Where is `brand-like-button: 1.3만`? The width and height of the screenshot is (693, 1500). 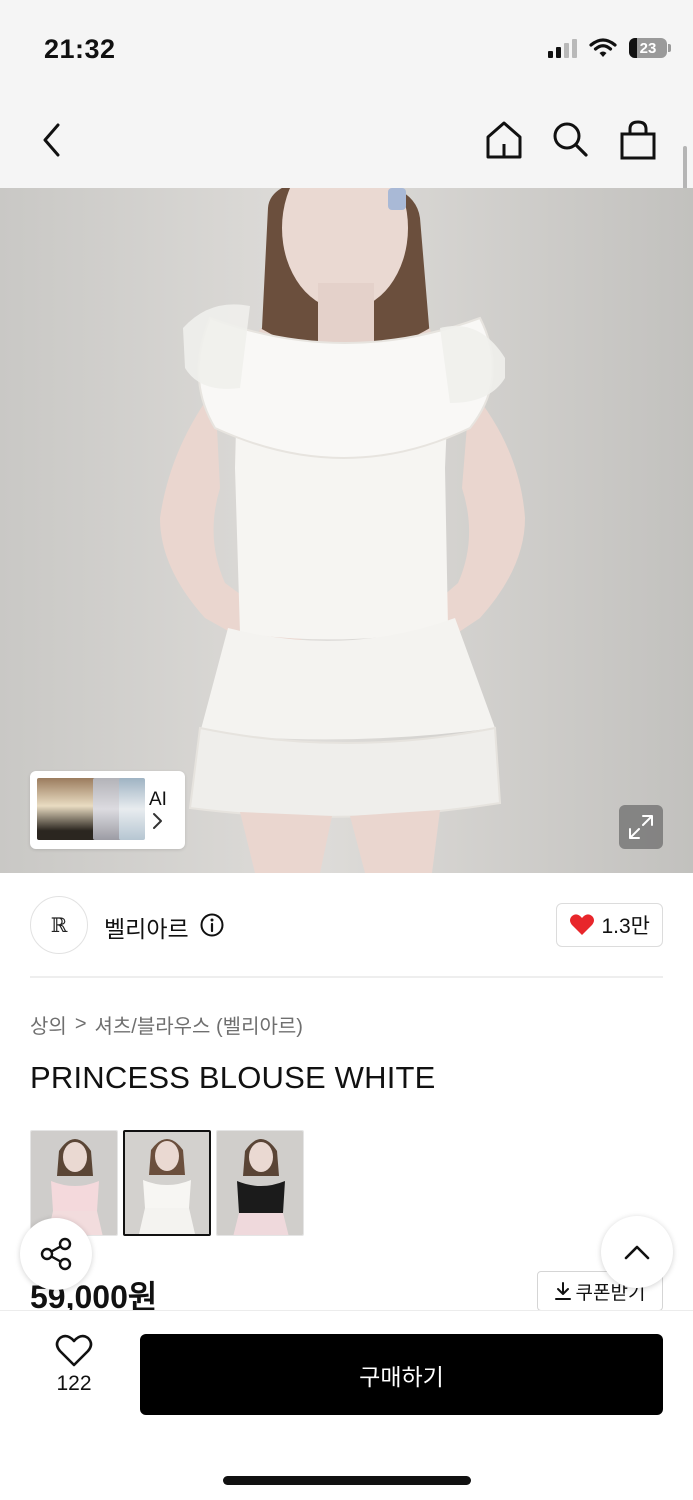
brand-like-button: 1.3만 is located at coordinates (609, 925).